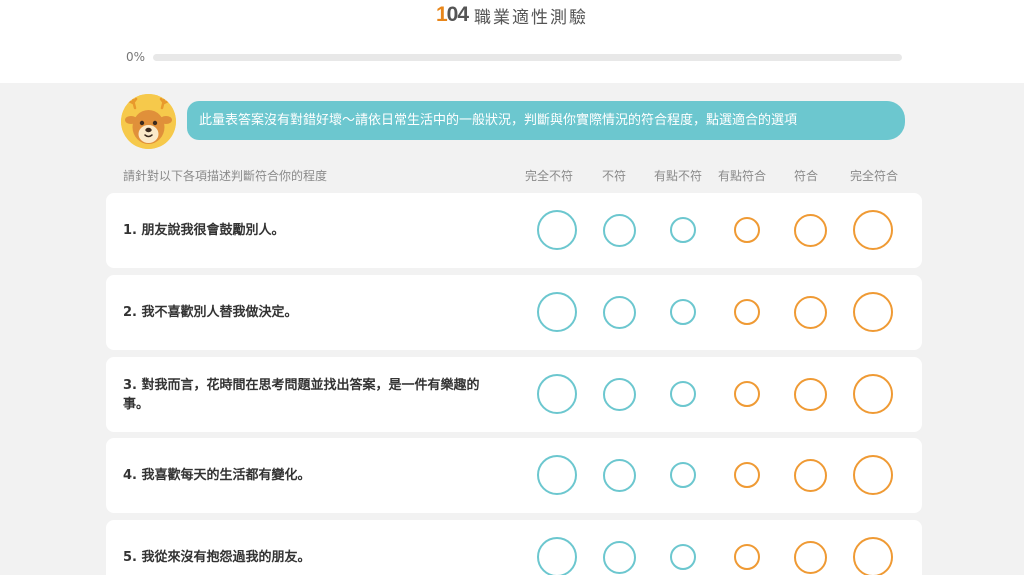 The width and height of the screenshot is (1024, 575). Describe the element at coordinates (873, 176) in the screenshot. I see `scale-header-strongly-agree: 完全符合` at that location.